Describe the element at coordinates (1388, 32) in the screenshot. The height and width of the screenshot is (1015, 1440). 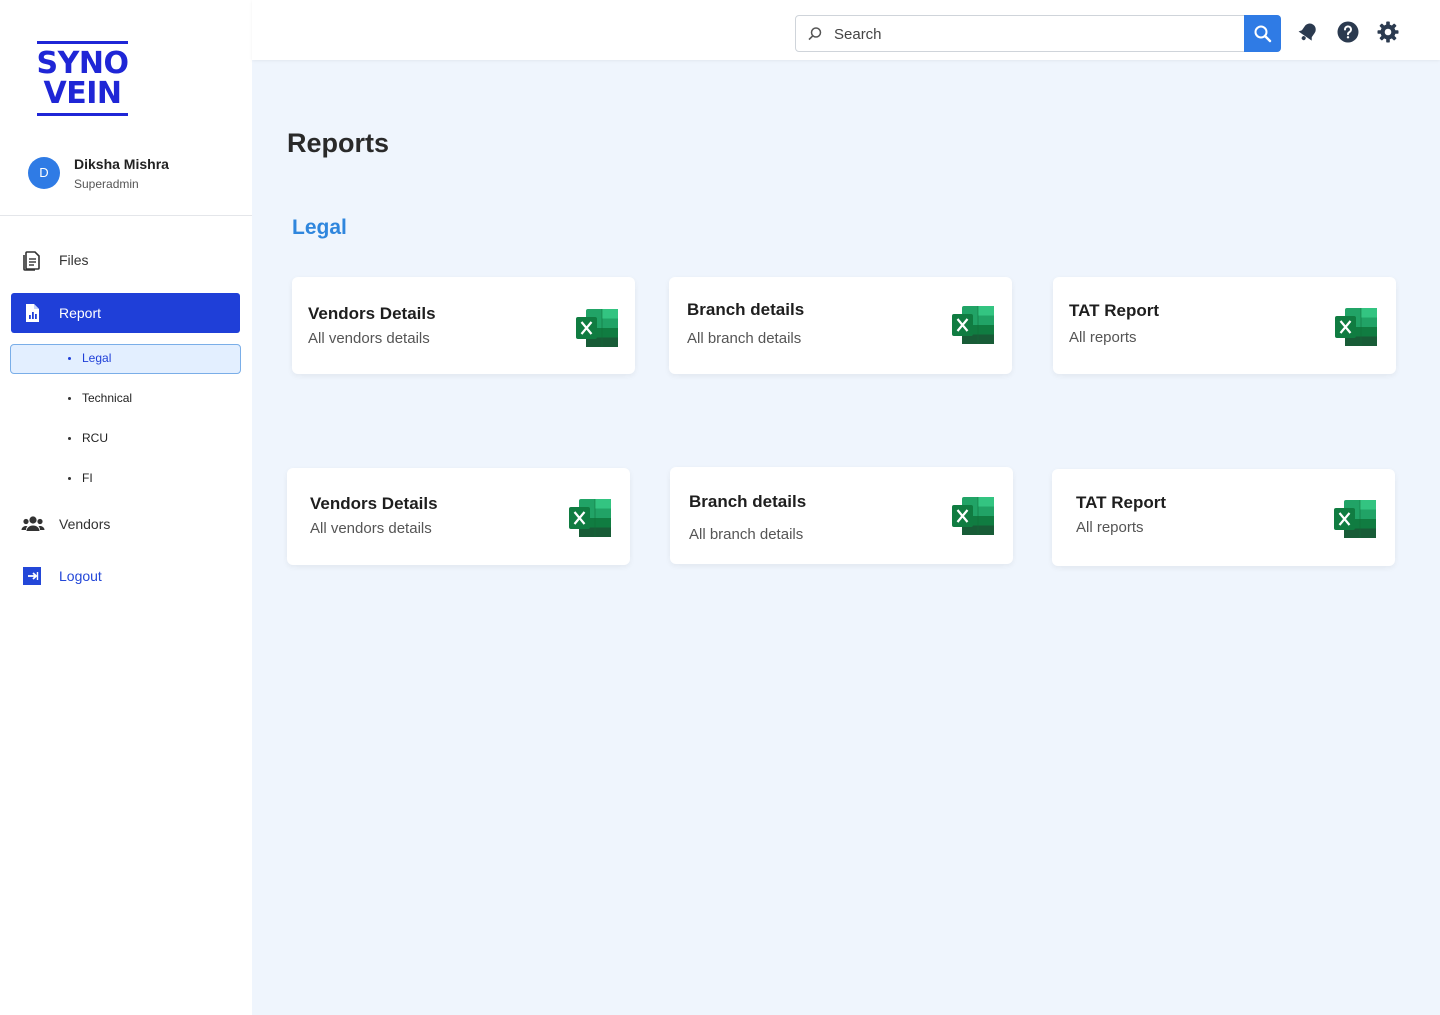
I see `settings-icon` at that location.